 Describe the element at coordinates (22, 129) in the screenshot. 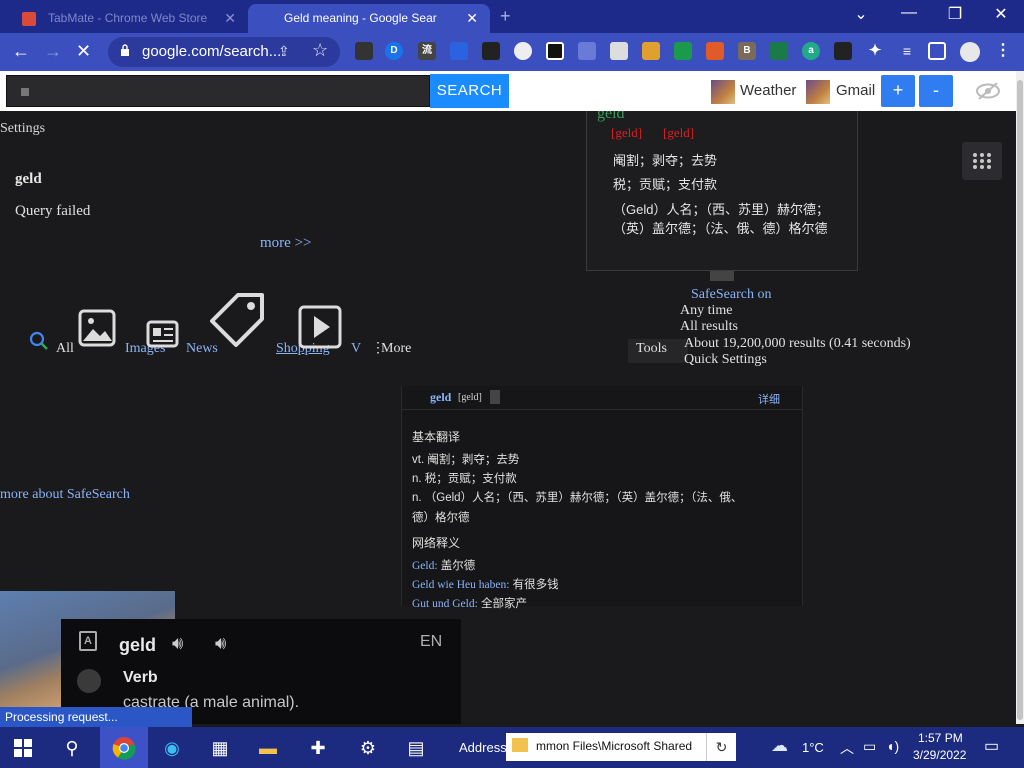

I see `settings-link: Settings` at that location.